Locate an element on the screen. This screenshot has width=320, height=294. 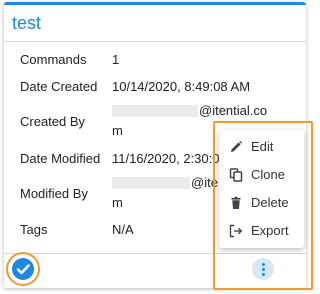
tags-label: Tags is located at coordinates (34, 229).